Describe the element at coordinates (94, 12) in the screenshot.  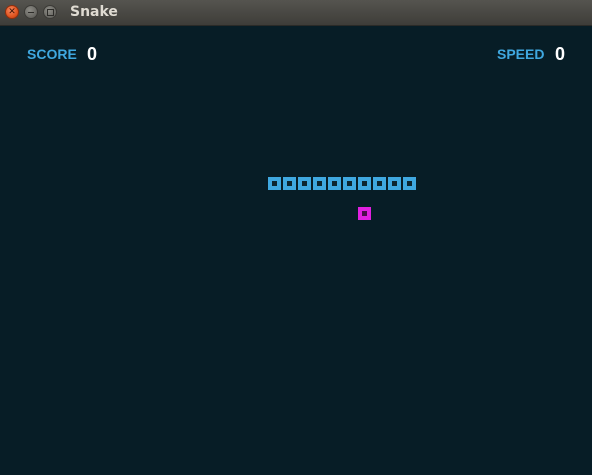
I see `window-title: Snake` at that location.